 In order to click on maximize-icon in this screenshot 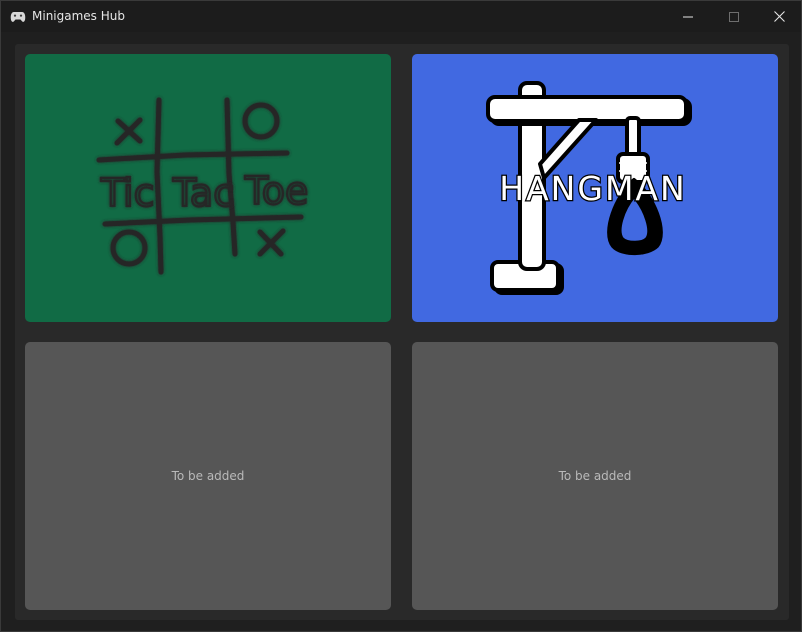, I will do `click(734, 16)`.